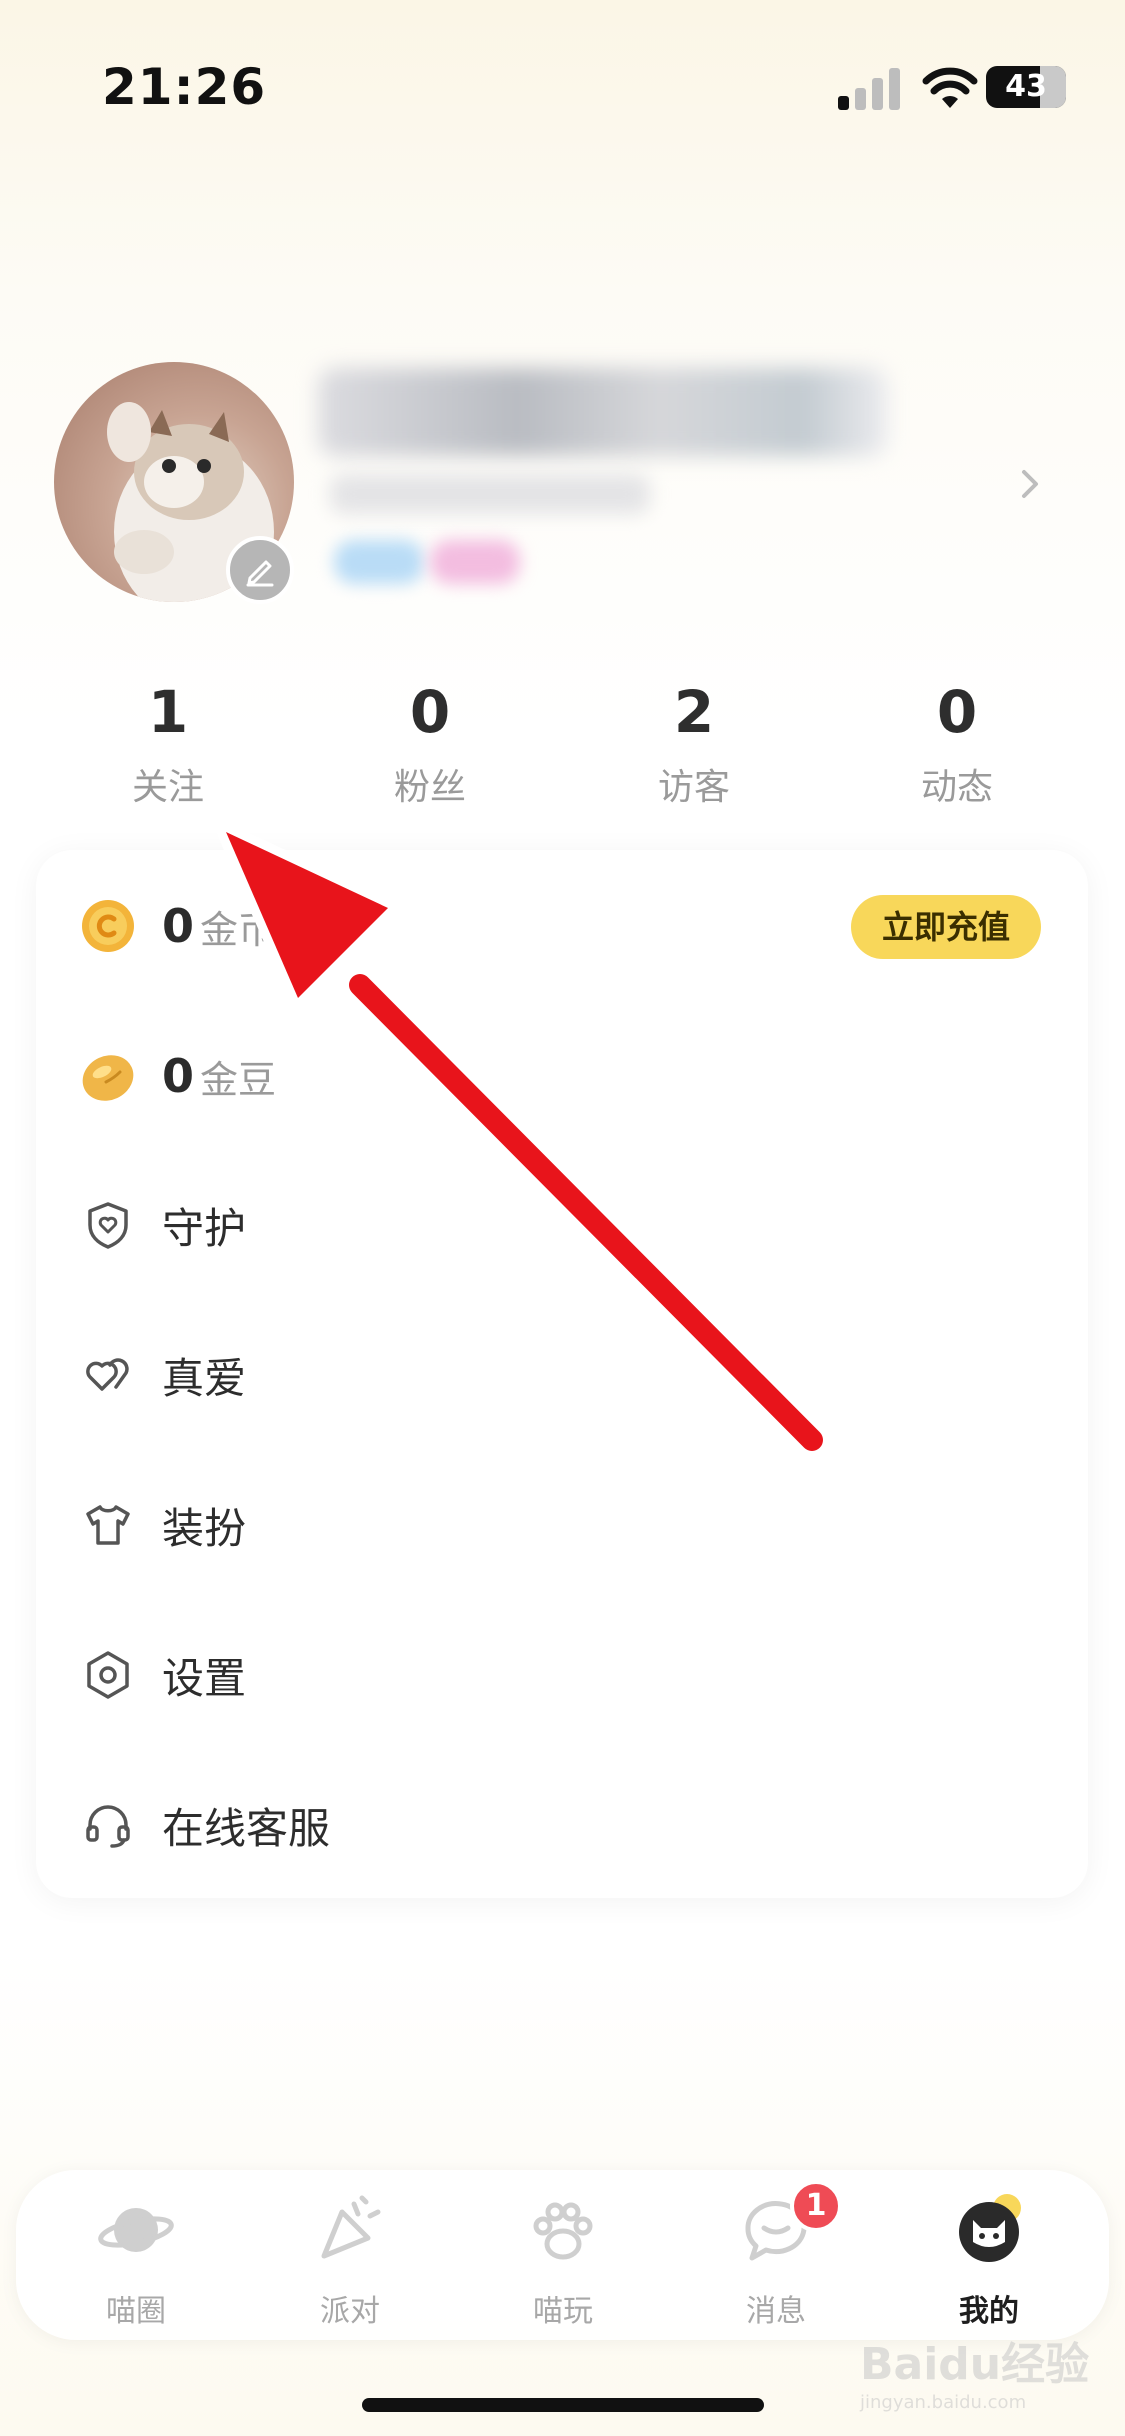  I want to click on gear-icon, so click(108, 1675).